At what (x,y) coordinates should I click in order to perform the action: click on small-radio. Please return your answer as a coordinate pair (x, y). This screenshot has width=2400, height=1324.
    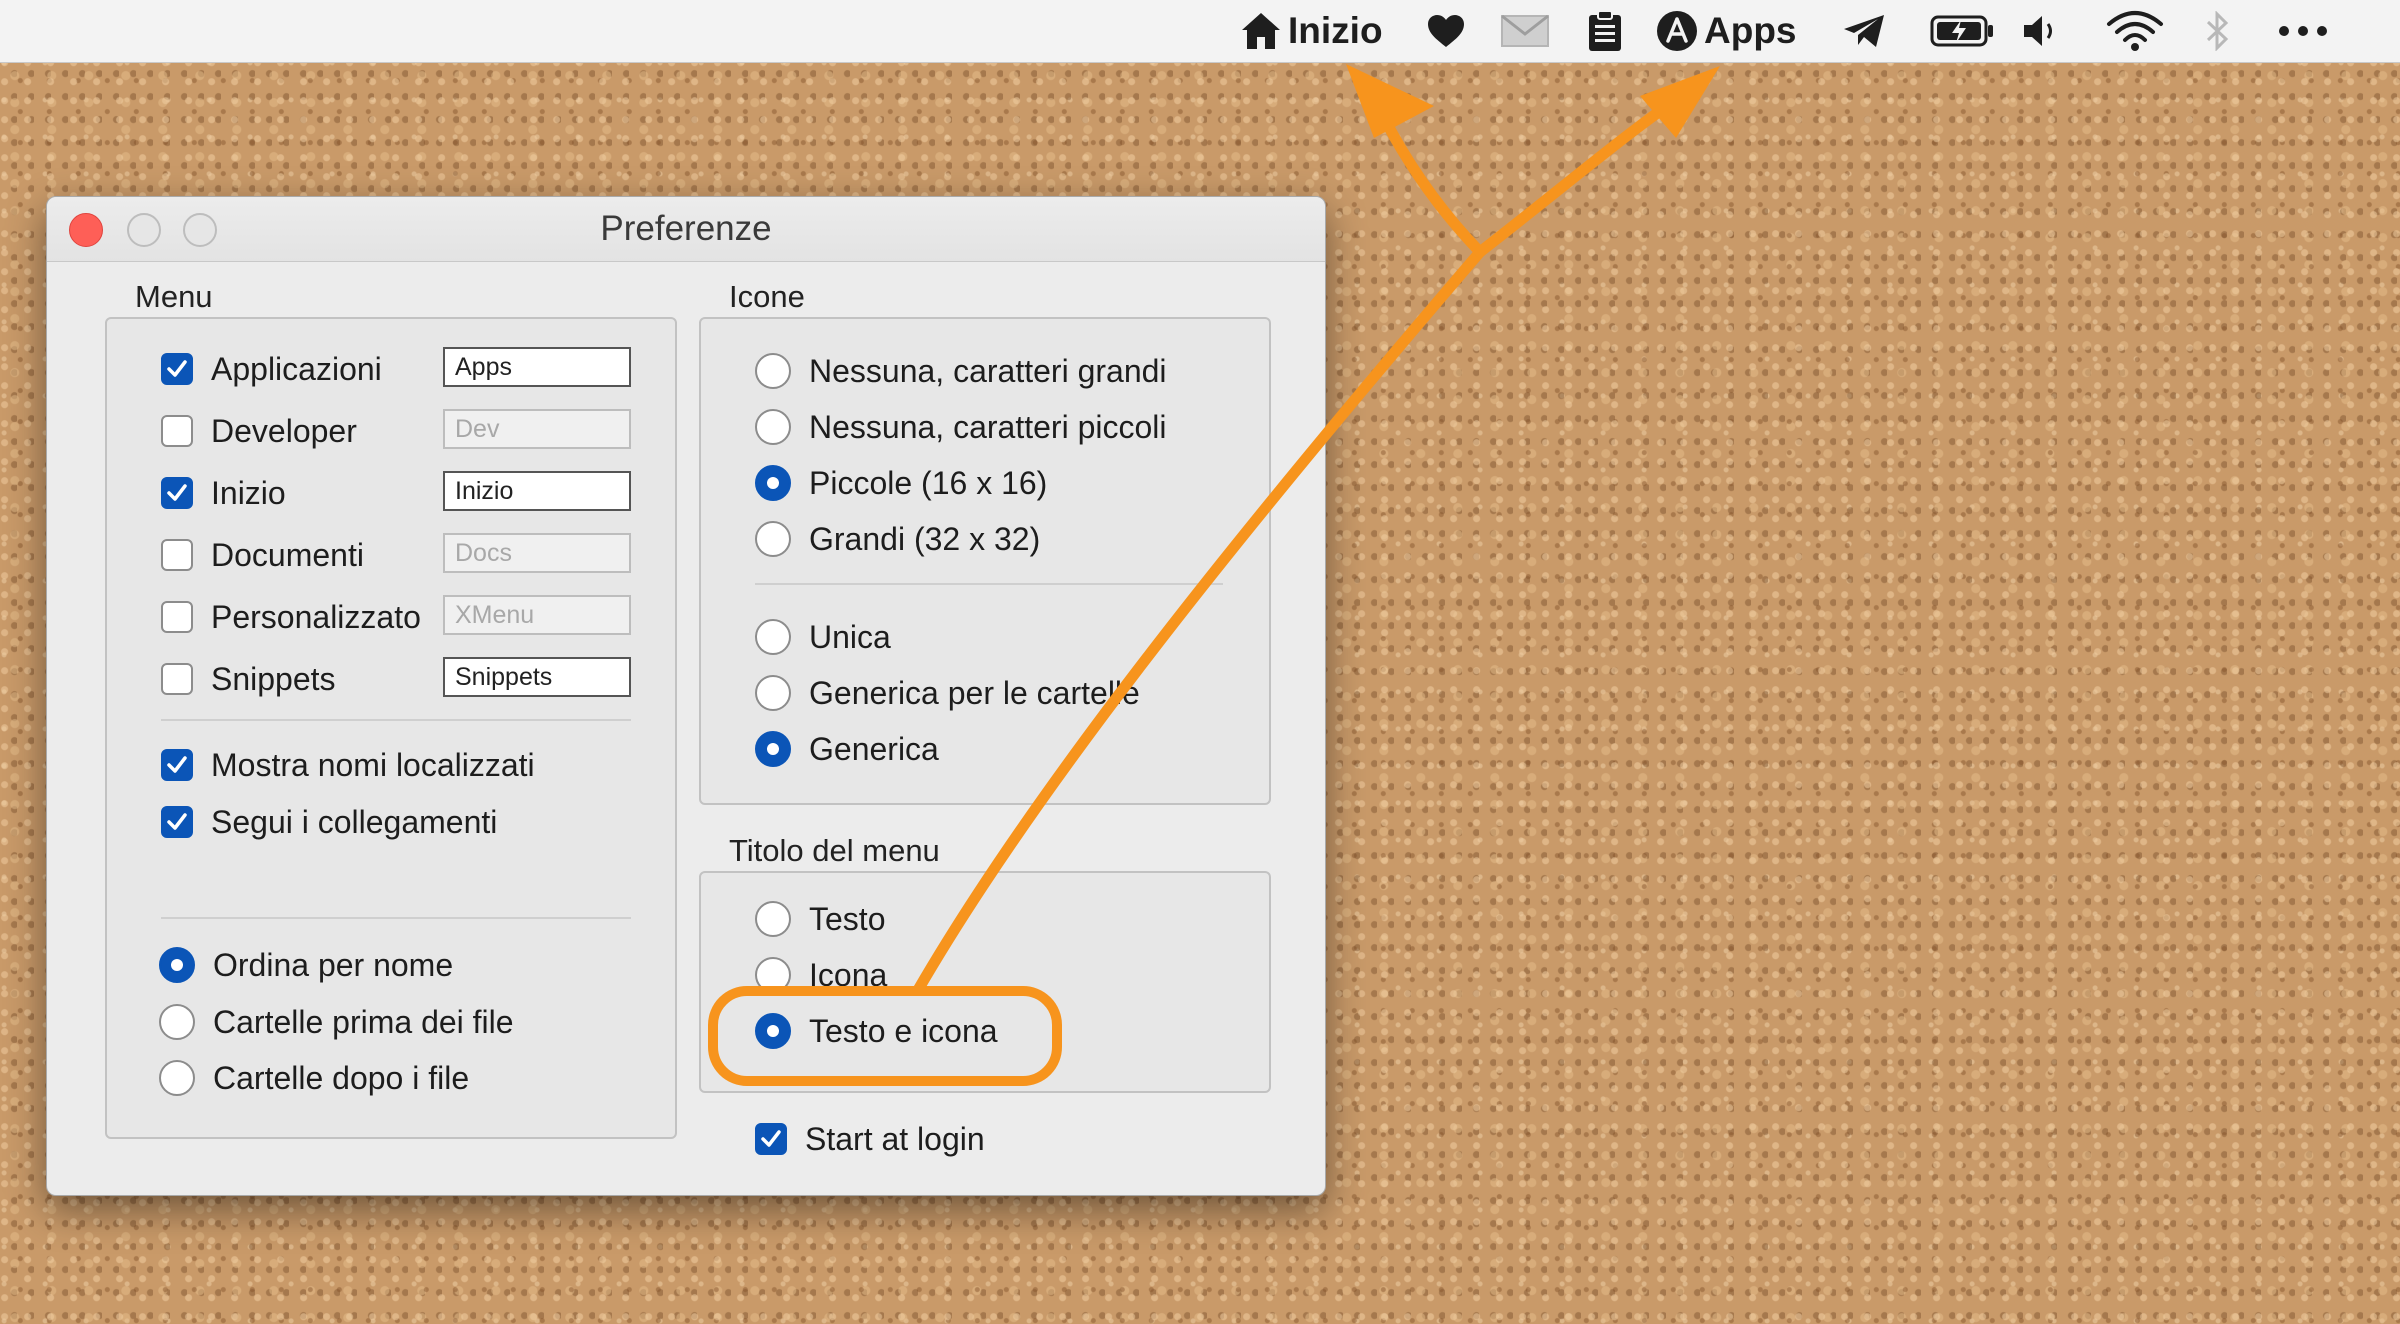
    Looking at the image, I should click on (773, 483).